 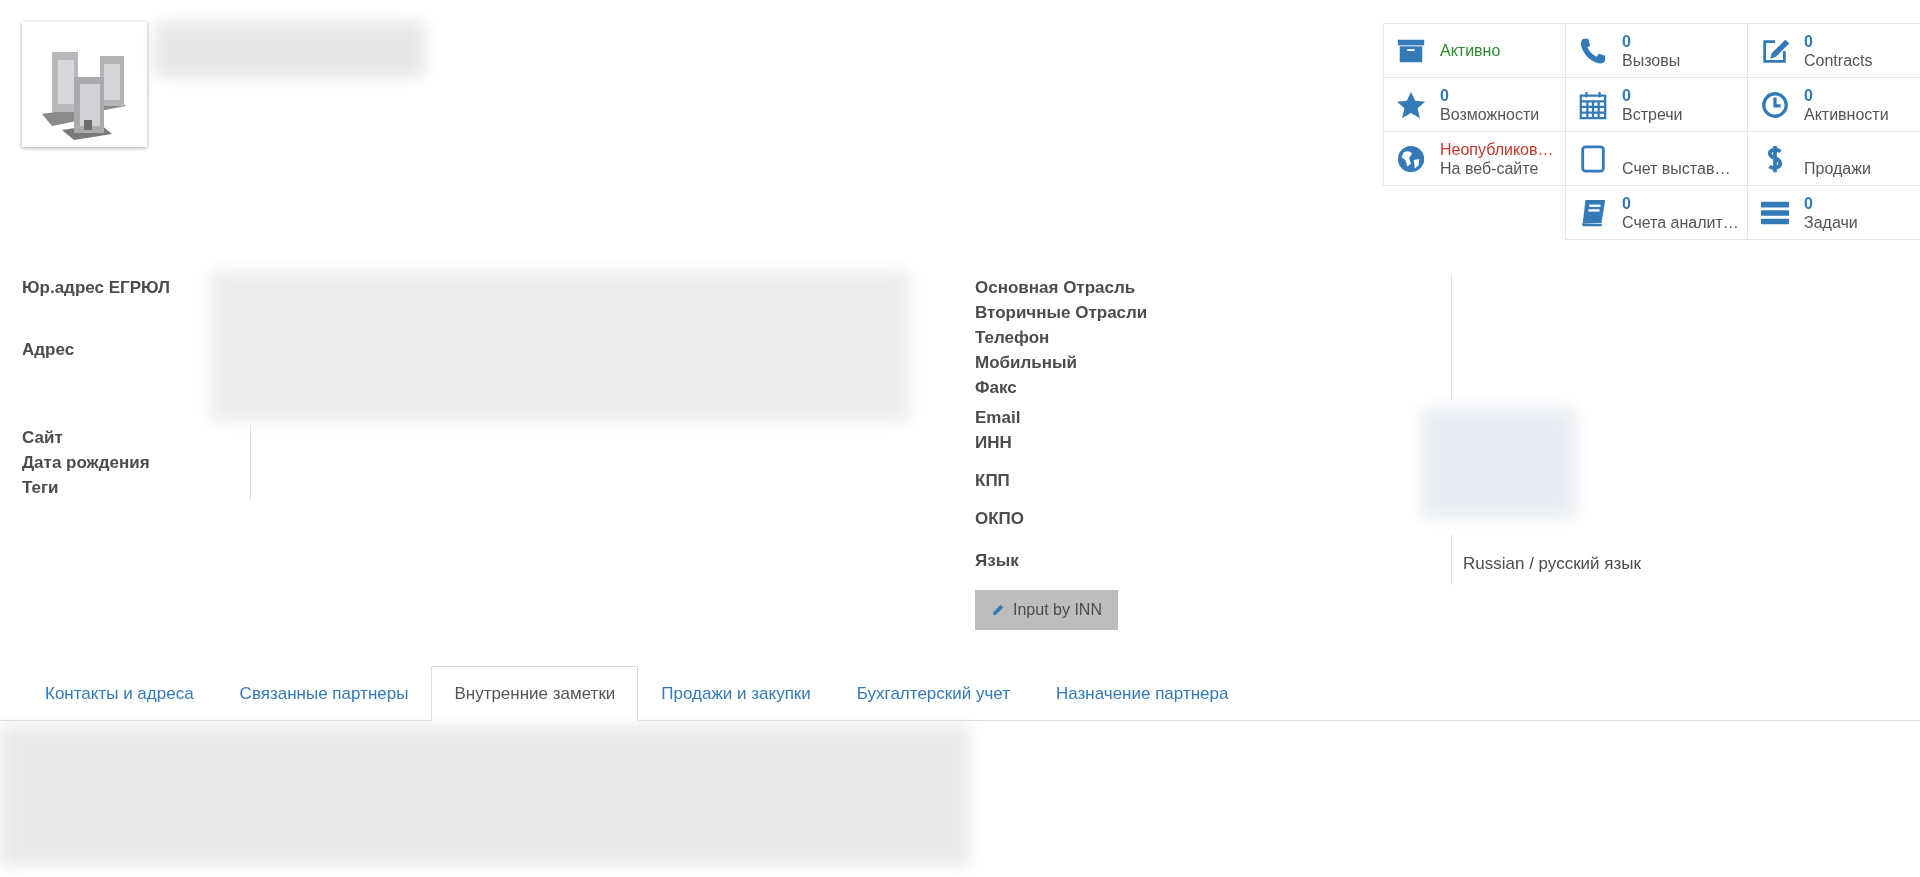 I want to click on field-label: Основная Отрасль, so click(x=1056, y=288).